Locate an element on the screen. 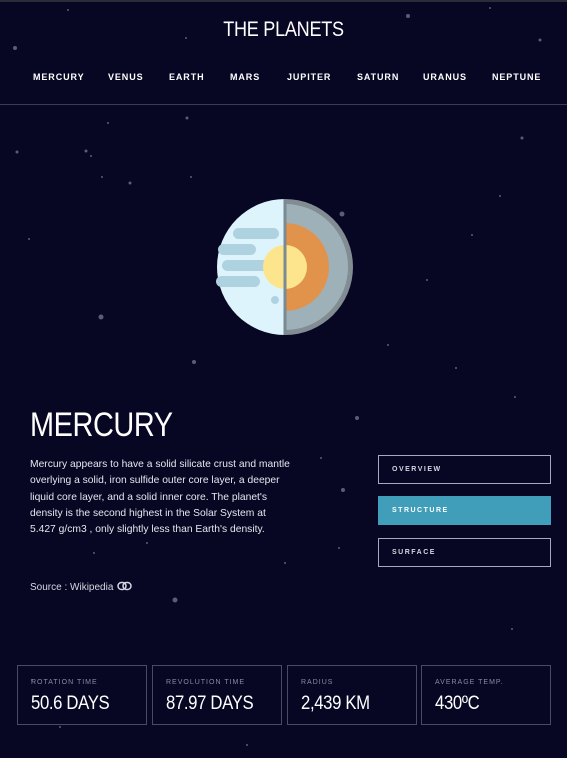 The height and width of the screenshot is (758, 567). tab-overview: OVERVIEW is located at coordinates (464, 469).